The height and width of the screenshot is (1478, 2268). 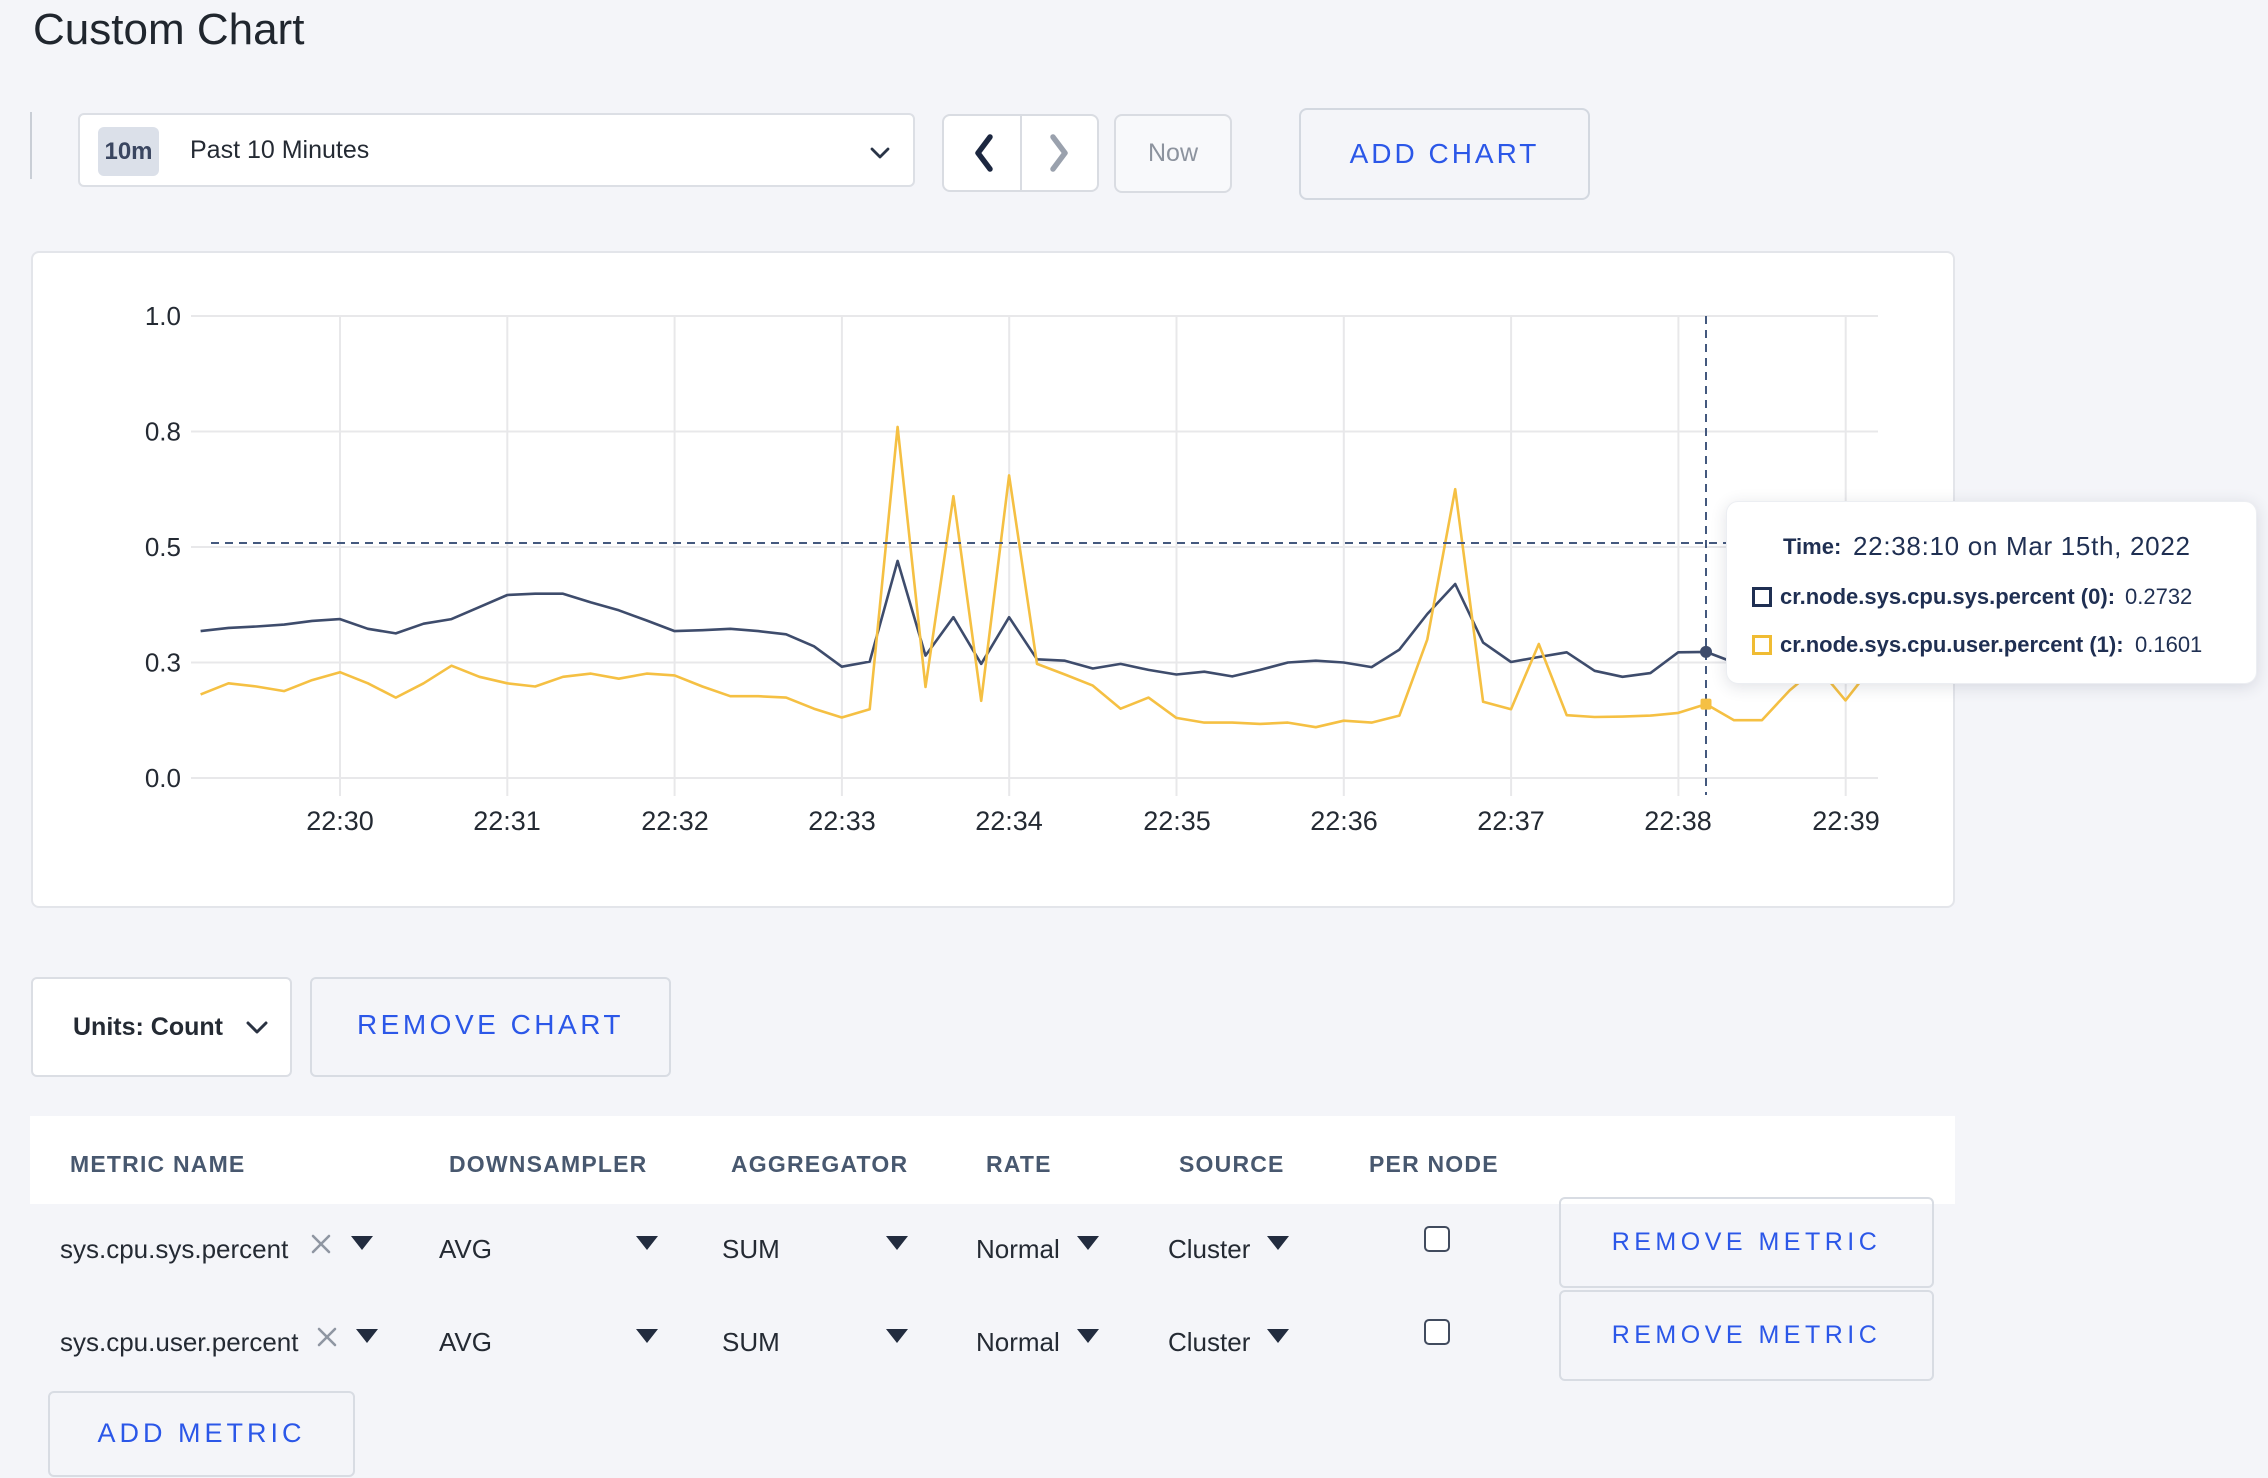 I want to click on svg-text: 0.5, so click(x=163, y=547).